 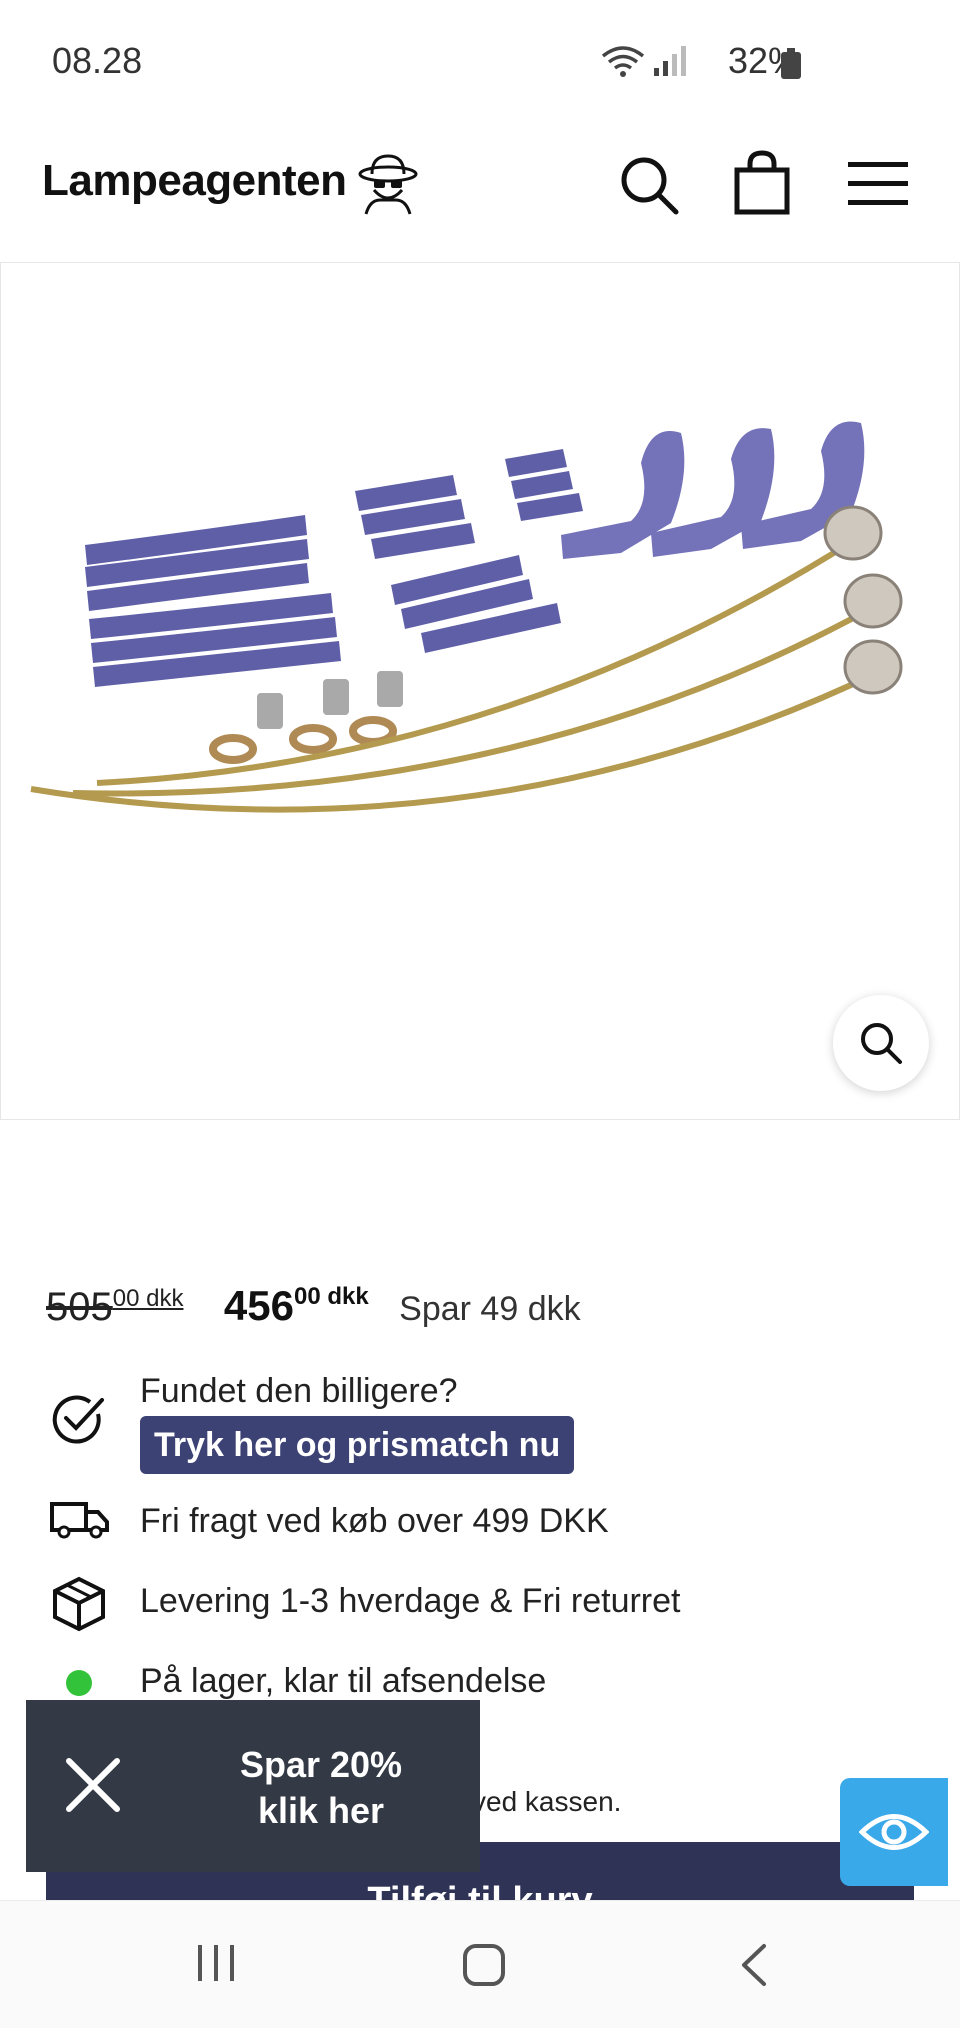 What do you see at coordinates (216, 1963) in the screenshot?
I see `recents-icon` at bounding box center [216, 1963].